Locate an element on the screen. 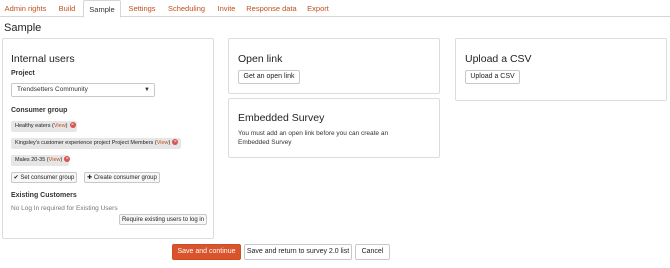  create-consumer-group-label: Create consumer group is located at coordinates (125, 178).